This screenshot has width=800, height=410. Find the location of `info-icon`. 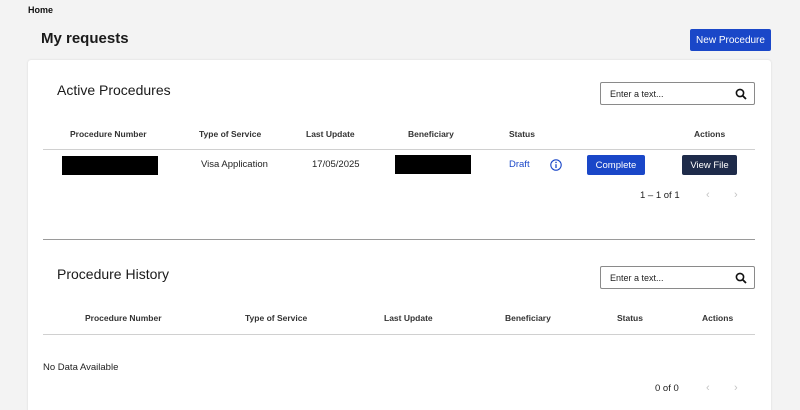

info-icon is located at coordinates (556, 165).